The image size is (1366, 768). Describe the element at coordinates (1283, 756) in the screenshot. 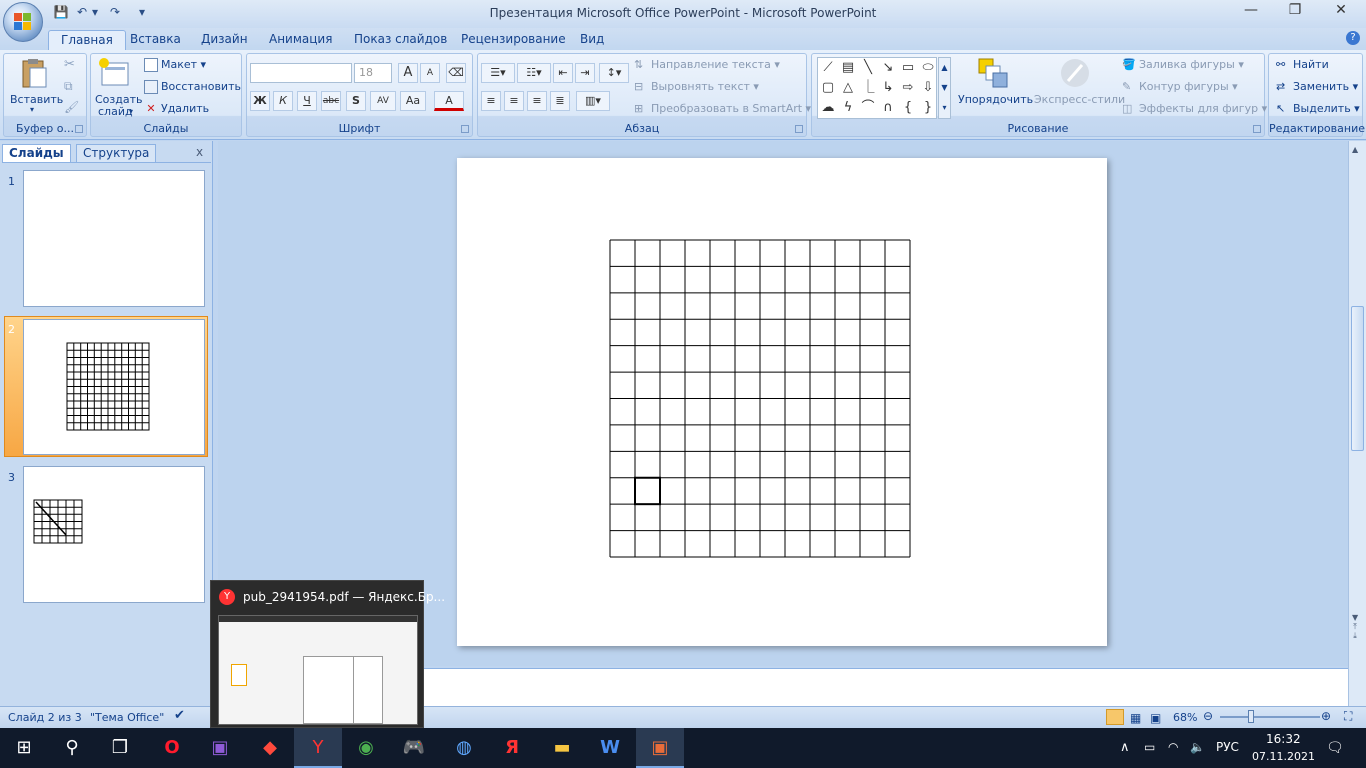

I see `clock-date: 07.11.2021` at that location.